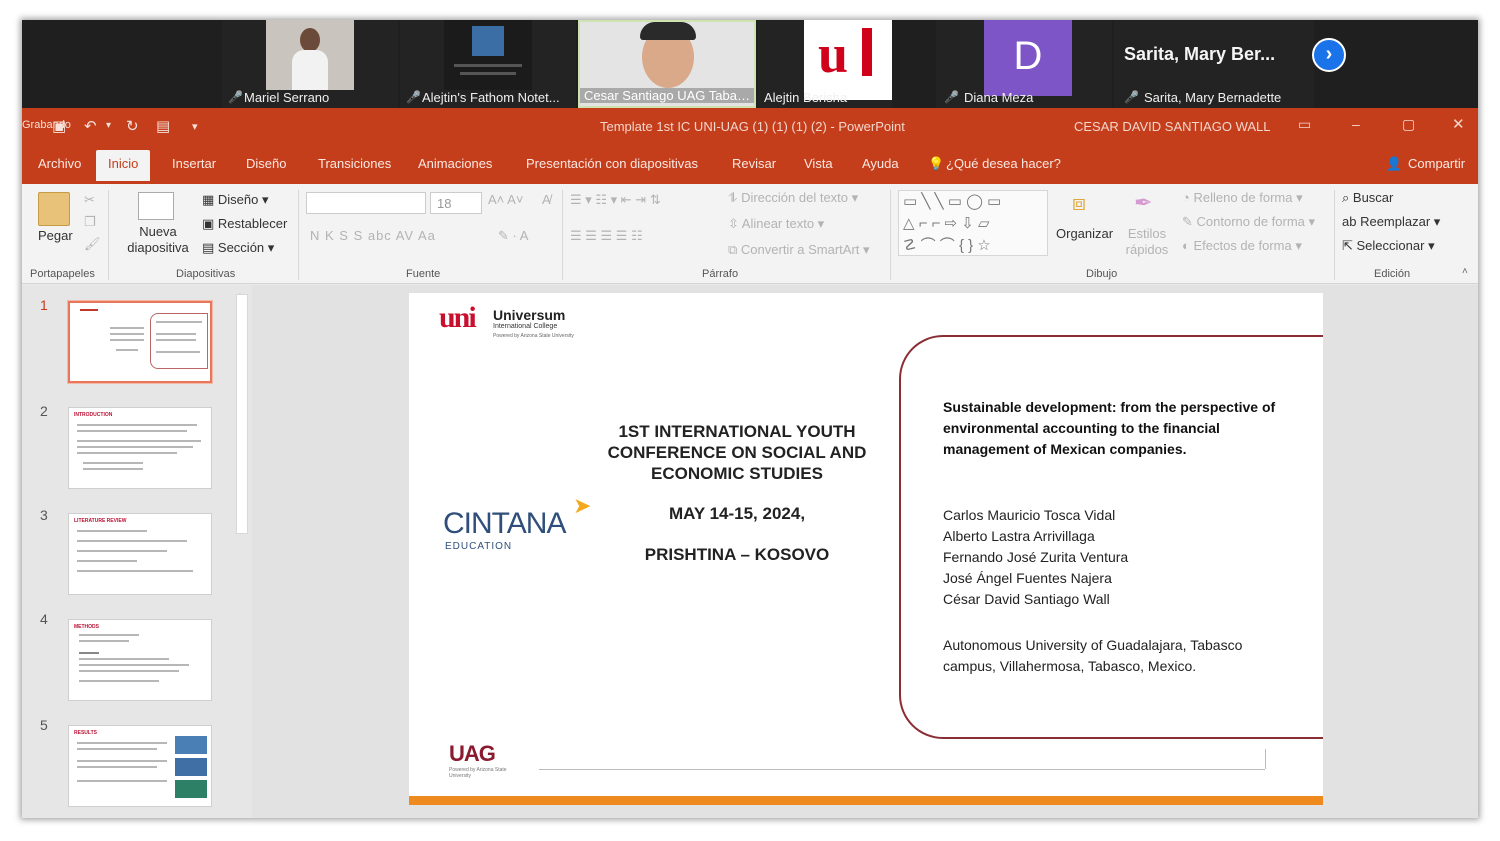  What do you see at coordinates (366, 203) in the screenshot?
I see `font-name-field` at bounding box center [366, 203].